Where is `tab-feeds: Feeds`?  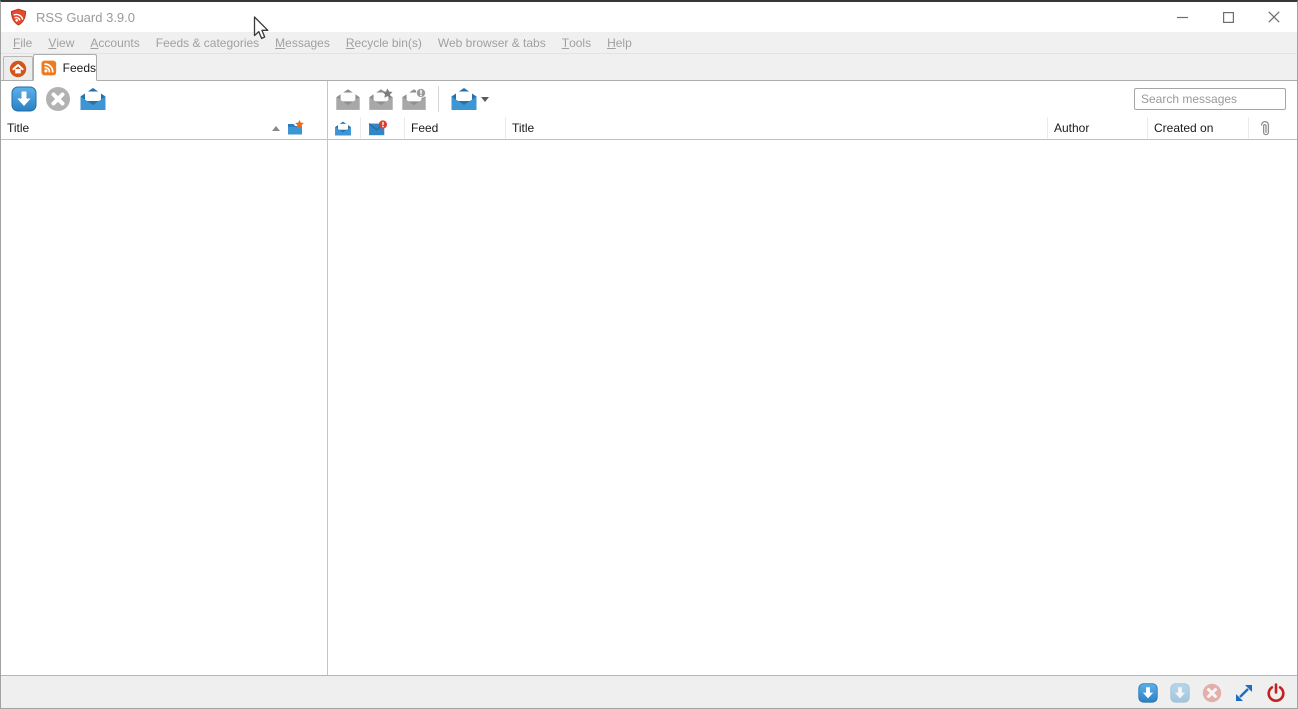 tab-feeds: Feeds is located at coordinates (65, 67).